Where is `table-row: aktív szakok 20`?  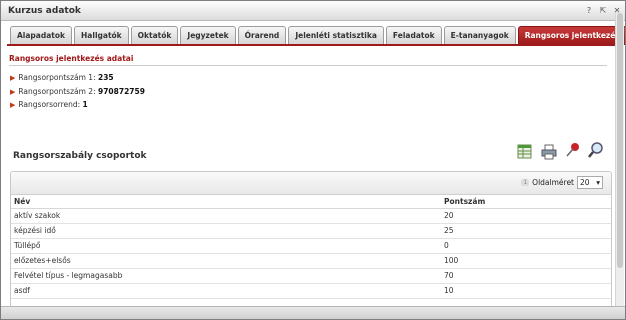
table-row: aktív szakok 20 is located at coordinates (311, 216).